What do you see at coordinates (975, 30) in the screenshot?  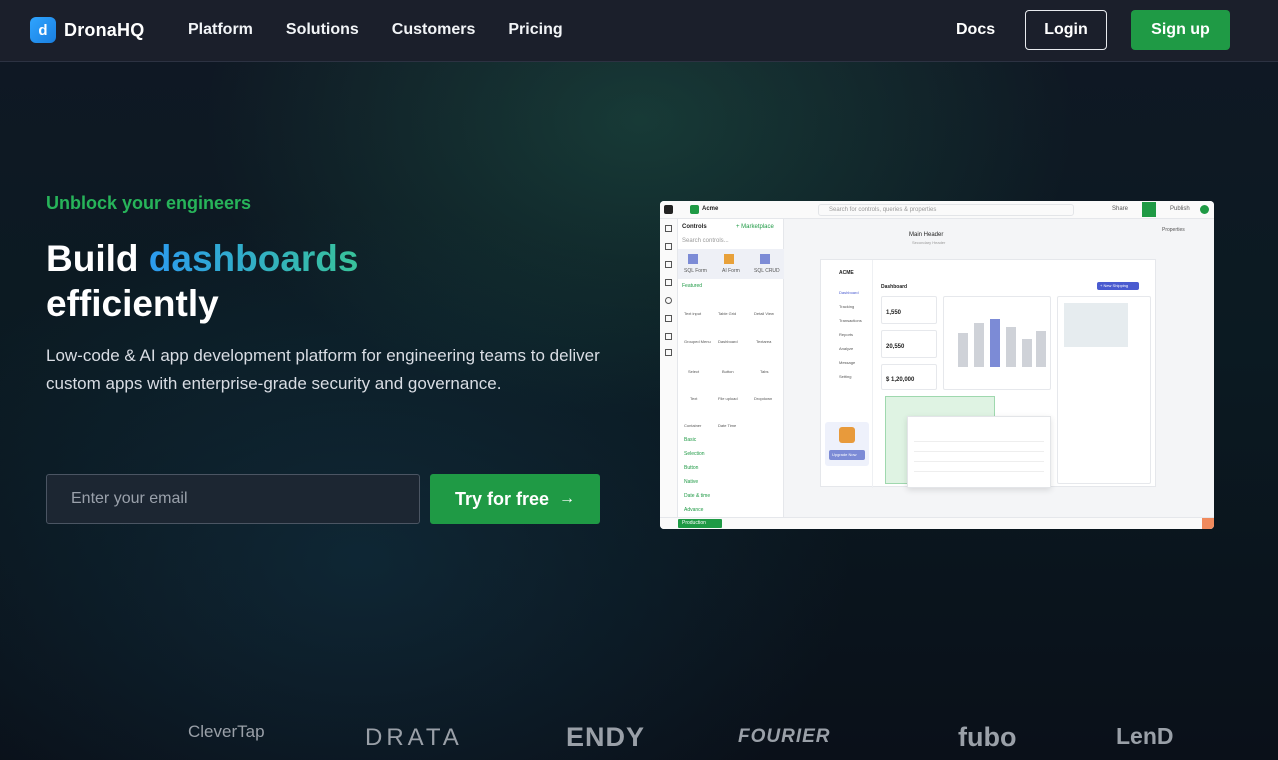 I see `nav-docs: Docs` at bounding box center [975, 30].